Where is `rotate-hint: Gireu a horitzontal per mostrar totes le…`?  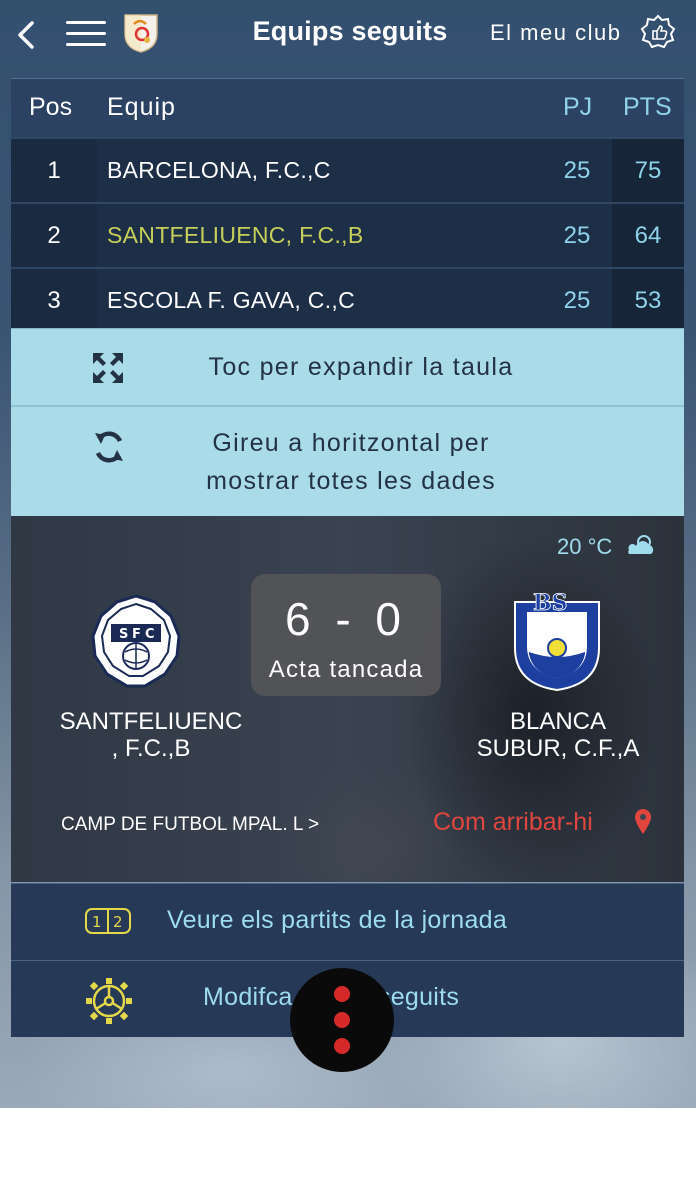
rotate-hint: Gireu a horitzontal per mostrar totes le… is located at coordinates (347, 461).